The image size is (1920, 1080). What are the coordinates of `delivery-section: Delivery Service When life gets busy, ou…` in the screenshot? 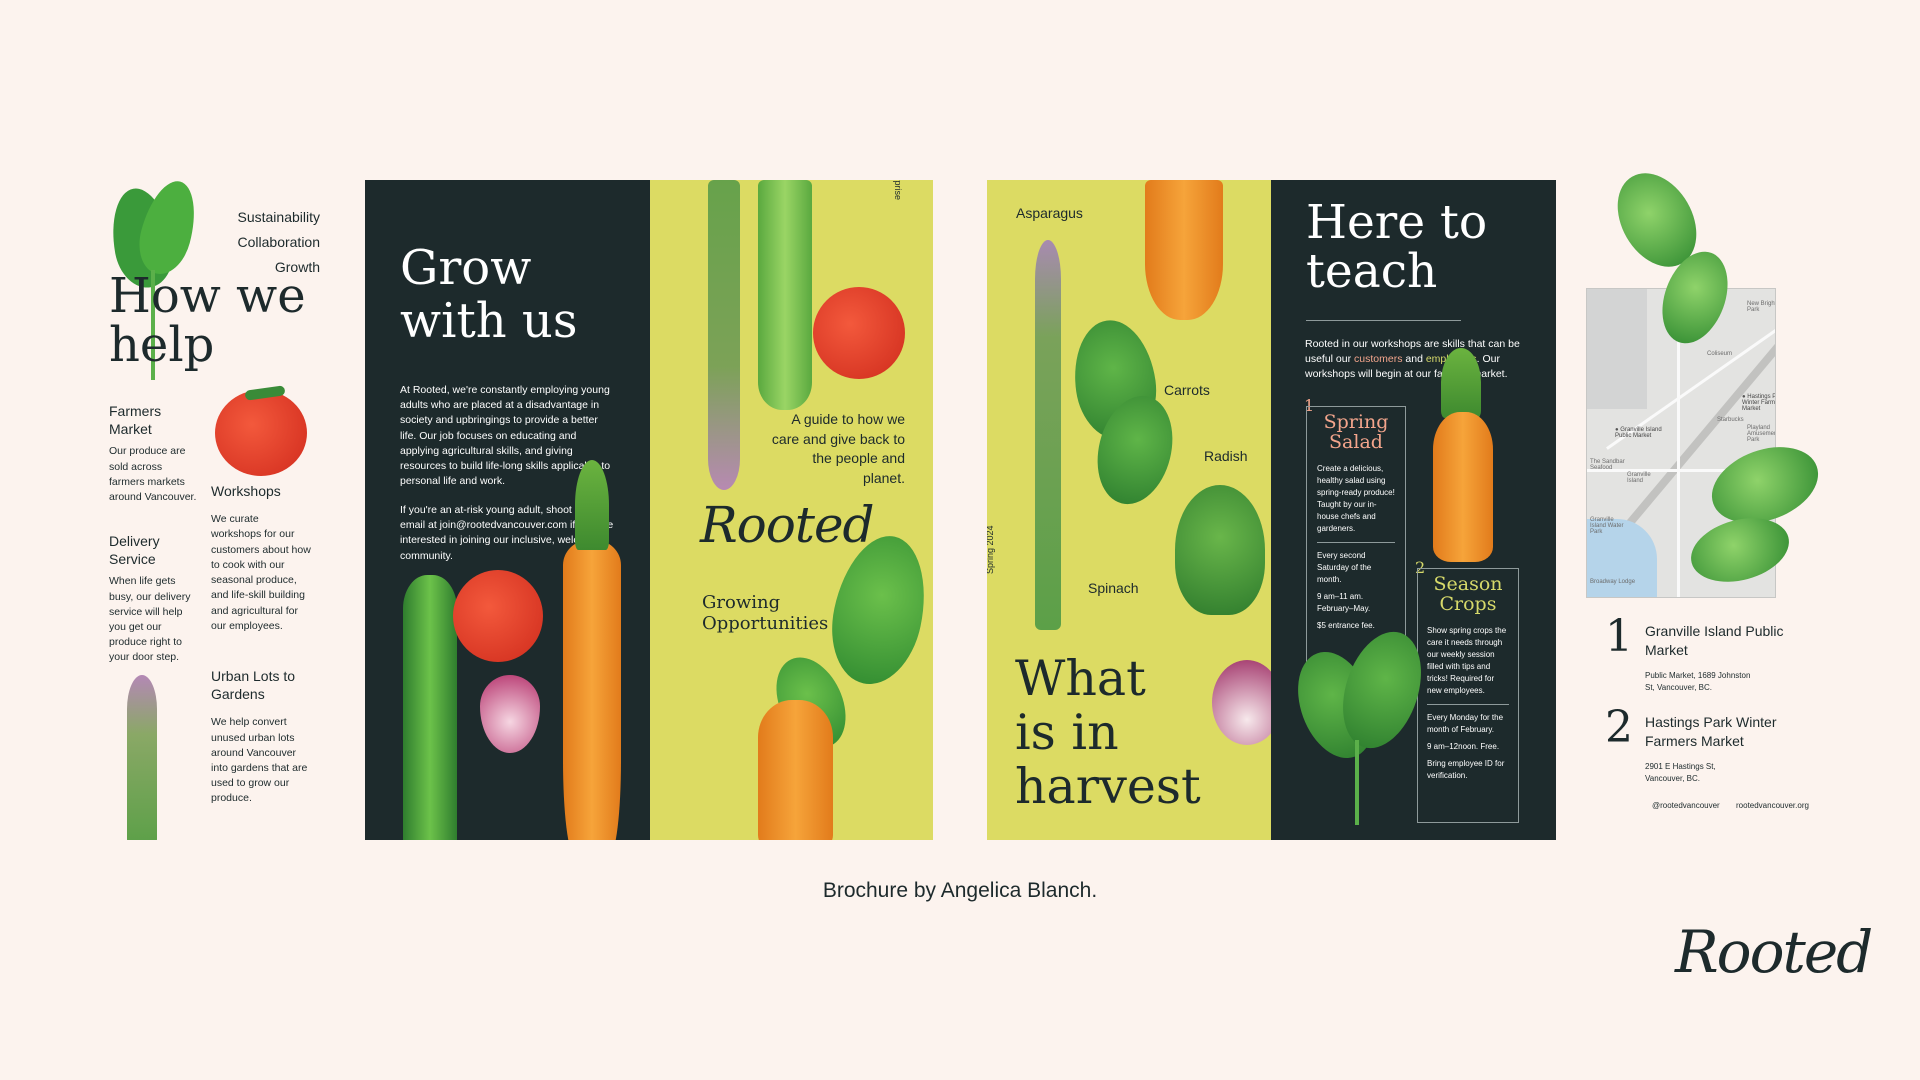 It's located at (154, 599).